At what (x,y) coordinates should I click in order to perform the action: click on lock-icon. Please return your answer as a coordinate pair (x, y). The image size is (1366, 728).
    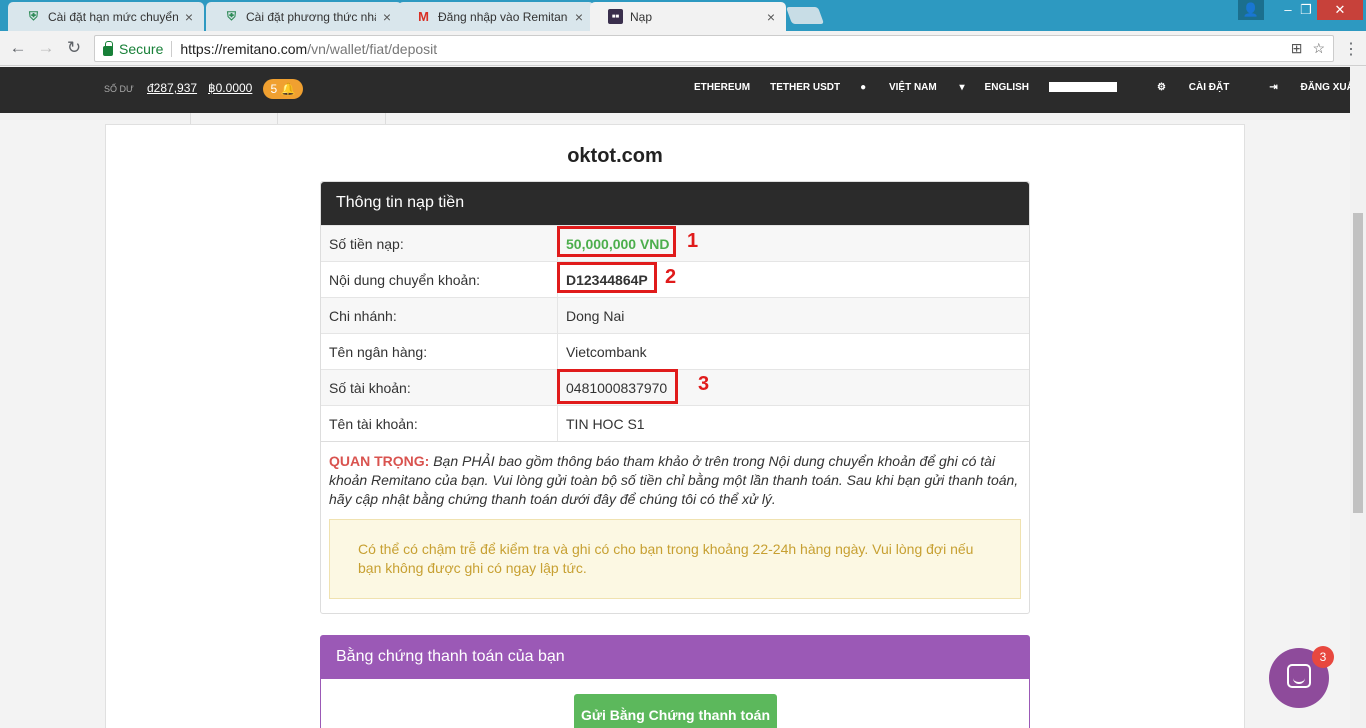
    Looking at the image, I should click on (108, 48).